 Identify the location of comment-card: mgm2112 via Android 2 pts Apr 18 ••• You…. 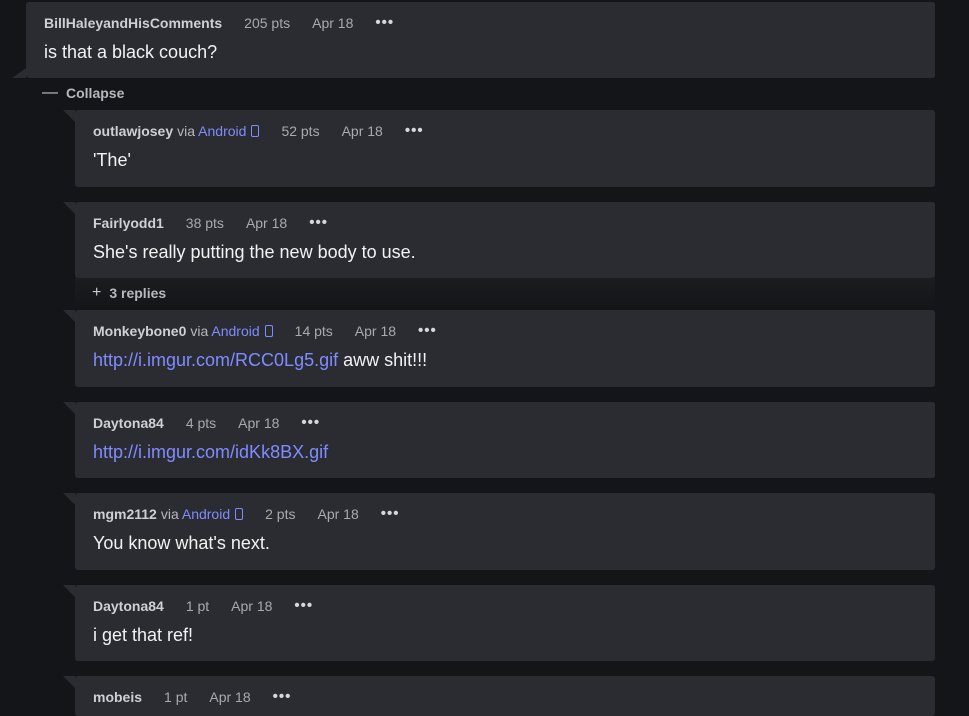
(499, 531).